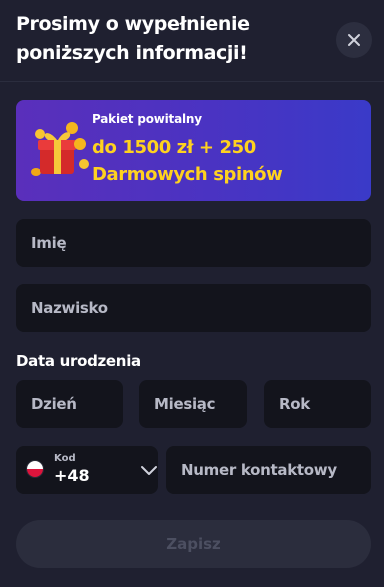 Image resolution: width=384 pixels, height=587 pixels. I want to click on country-code-label: Kod, so click(65, 458).